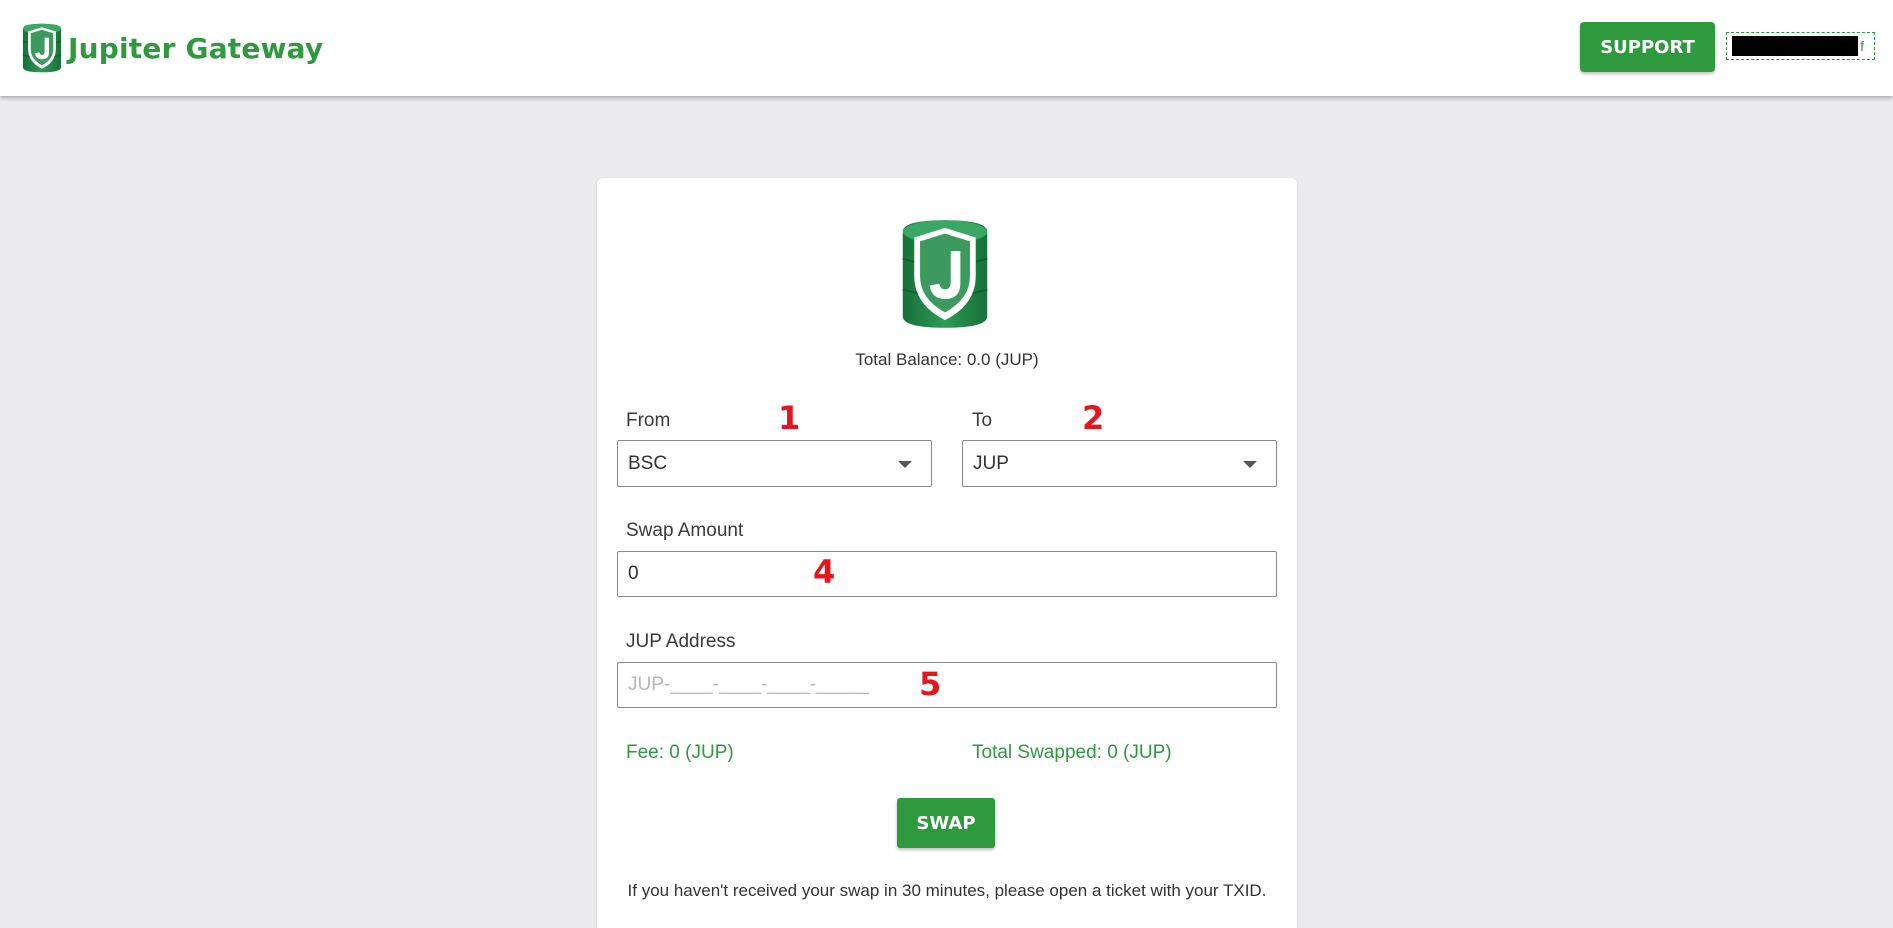 This screenshot has height=928, width=1893. What do you see at coordinates (1119, 463) in the screenshot?
I see `to-select: JUP` at bounding box center [1119, 463].